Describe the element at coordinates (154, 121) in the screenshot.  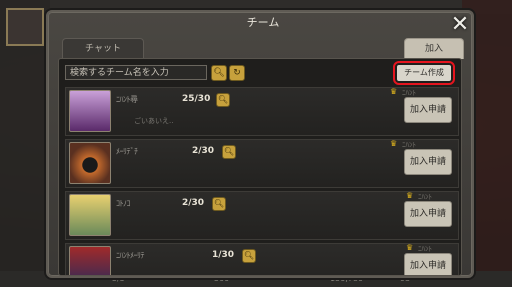
I see `team-description: ごいあいえ..` at that location.